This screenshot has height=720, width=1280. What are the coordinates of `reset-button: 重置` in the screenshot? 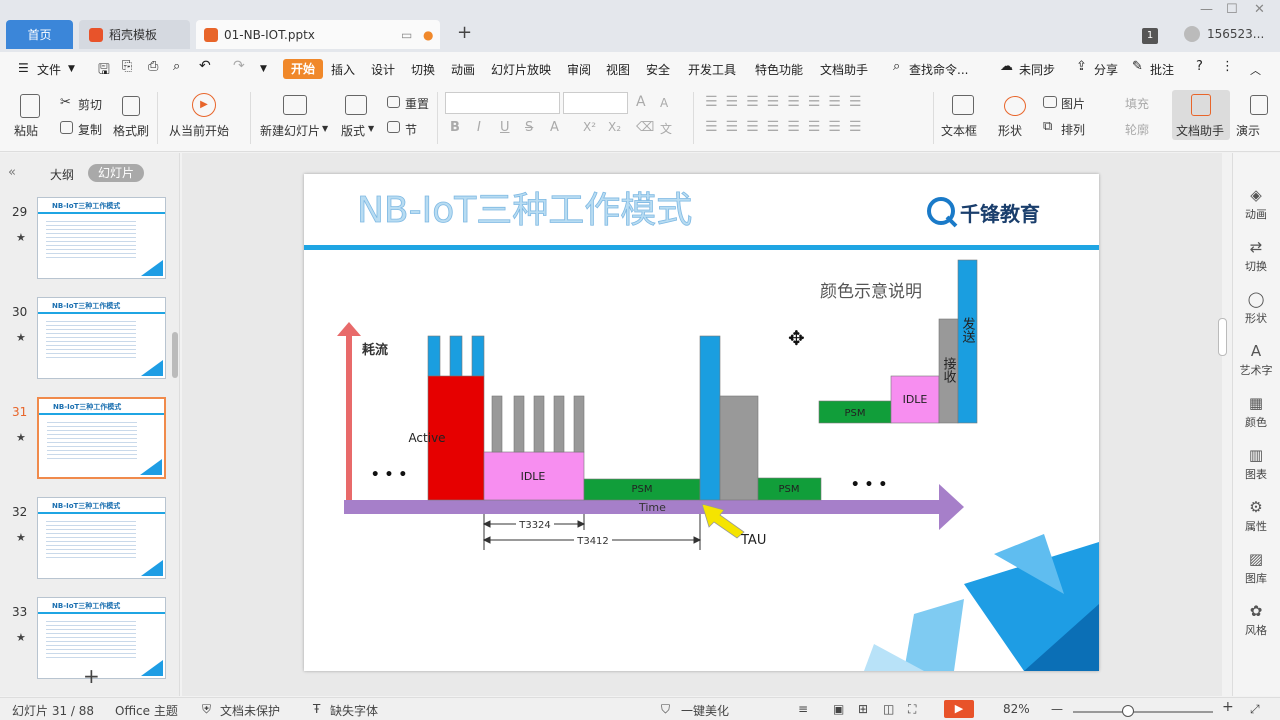 It's located at (417, 103).